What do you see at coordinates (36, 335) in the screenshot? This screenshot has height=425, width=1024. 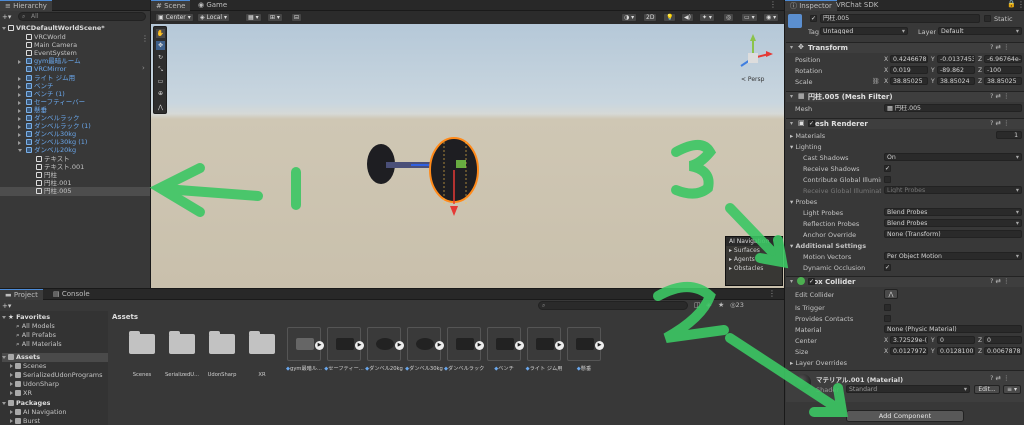 I see `favorites-item: ⌕ All Prefabs` at bounding box center [36, 335].